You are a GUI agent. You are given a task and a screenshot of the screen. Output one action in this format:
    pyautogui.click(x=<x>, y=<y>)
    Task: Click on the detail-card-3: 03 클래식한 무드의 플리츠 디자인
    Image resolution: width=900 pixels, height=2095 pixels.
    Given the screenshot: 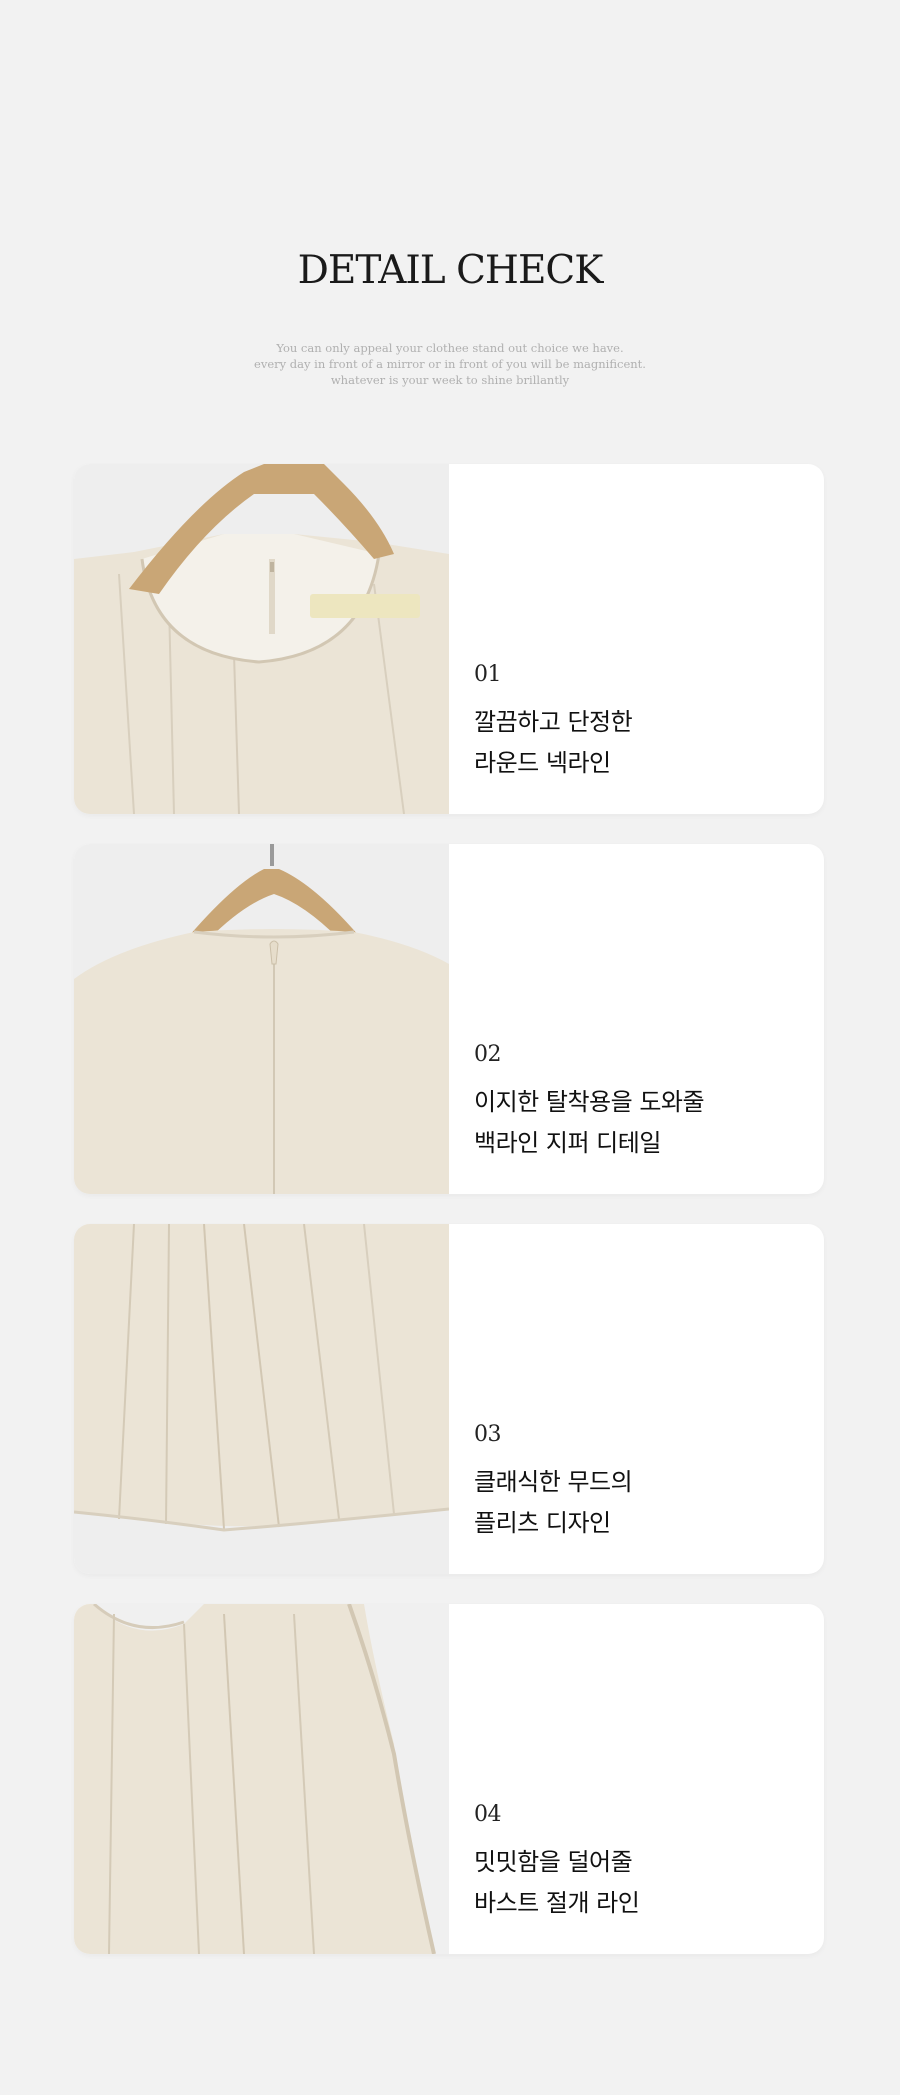 What is the action you would take?
    pyautogui.click(x=449, y=1399)
    